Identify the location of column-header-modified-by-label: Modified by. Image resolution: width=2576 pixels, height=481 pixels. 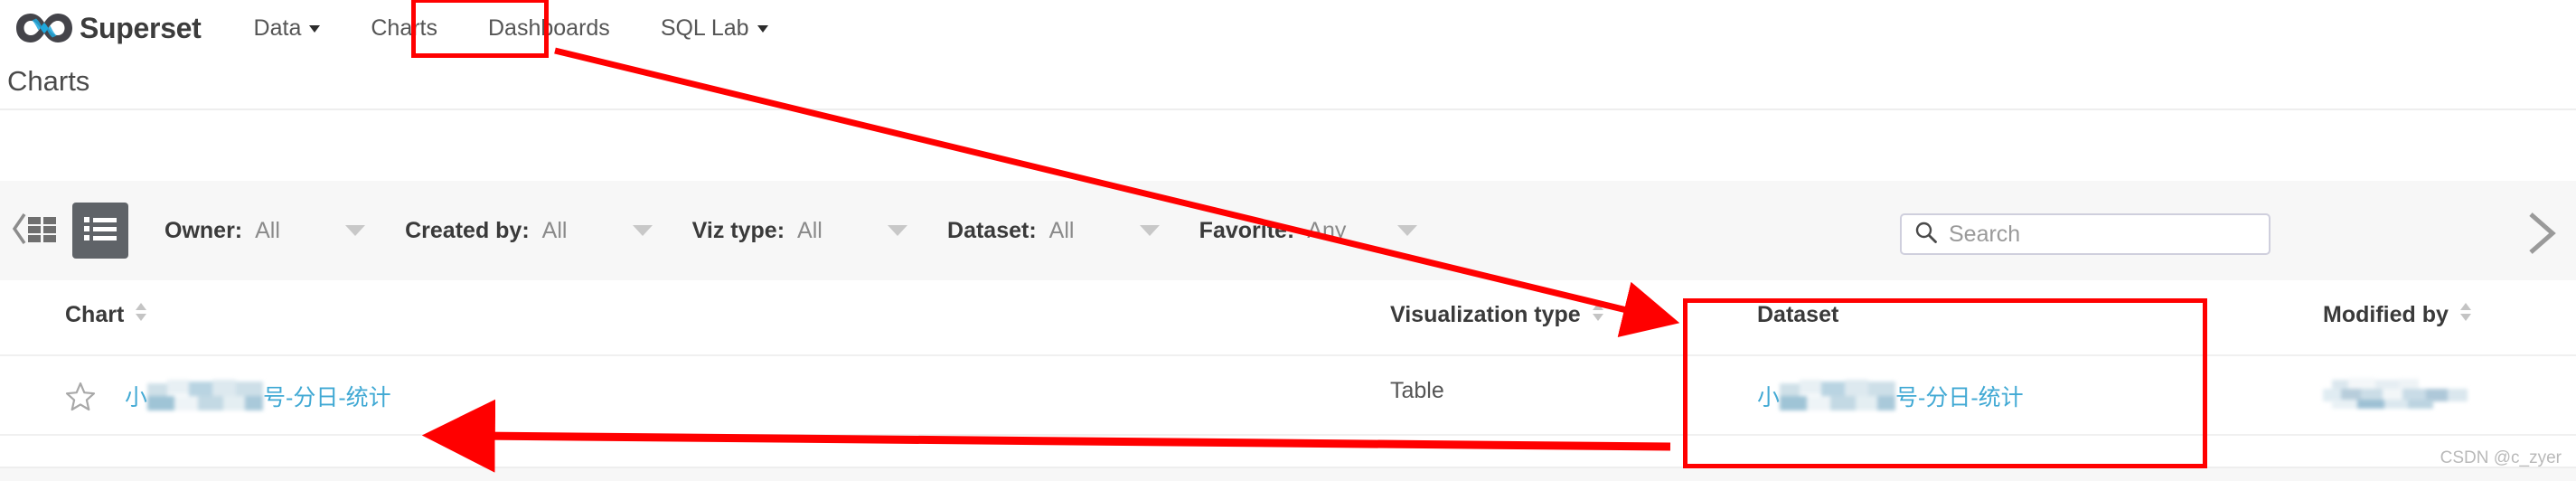
(2386, 314).